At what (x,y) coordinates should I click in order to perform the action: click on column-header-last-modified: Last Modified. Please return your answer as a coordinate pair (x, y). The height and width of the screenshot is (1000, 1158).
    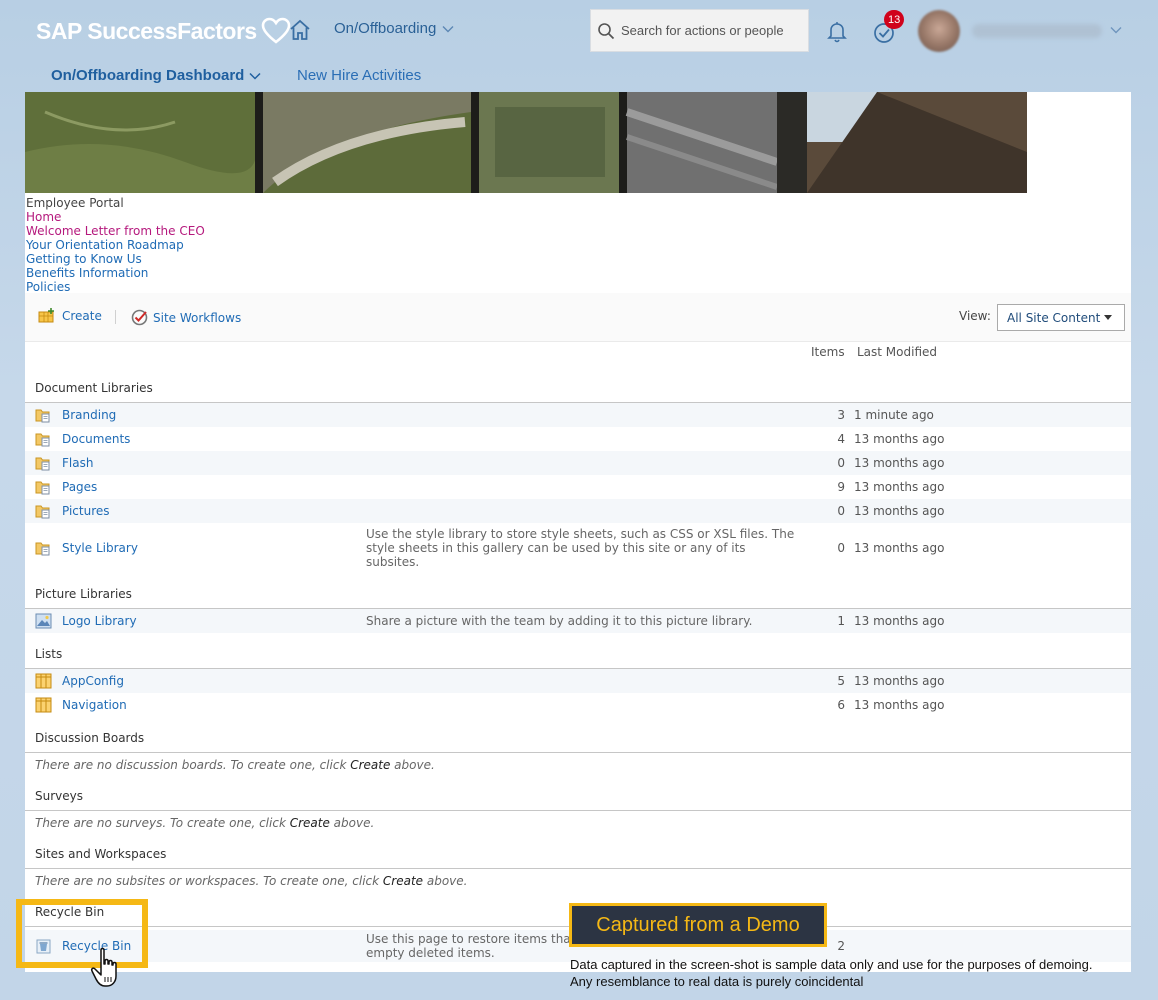
    Looking at the image, I should click on (897, 352).